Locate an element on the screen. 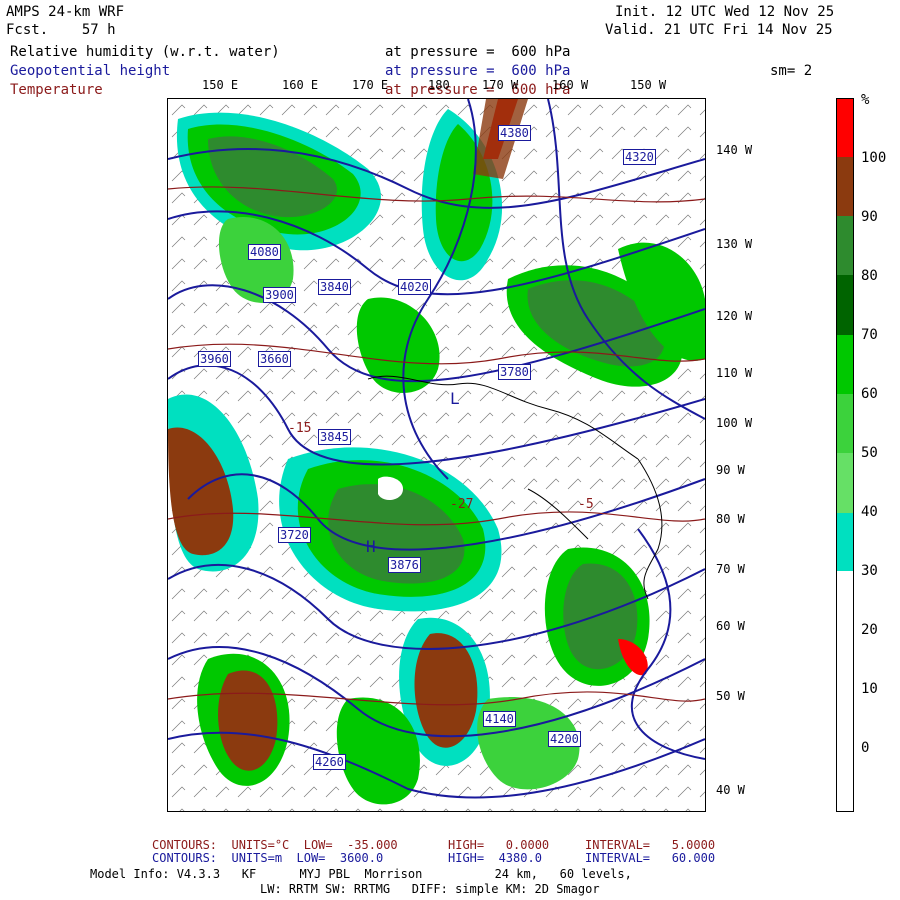 The height and width of the screenshot is (900, 900). height-label: 3660 is located at coordinates (274, 359).